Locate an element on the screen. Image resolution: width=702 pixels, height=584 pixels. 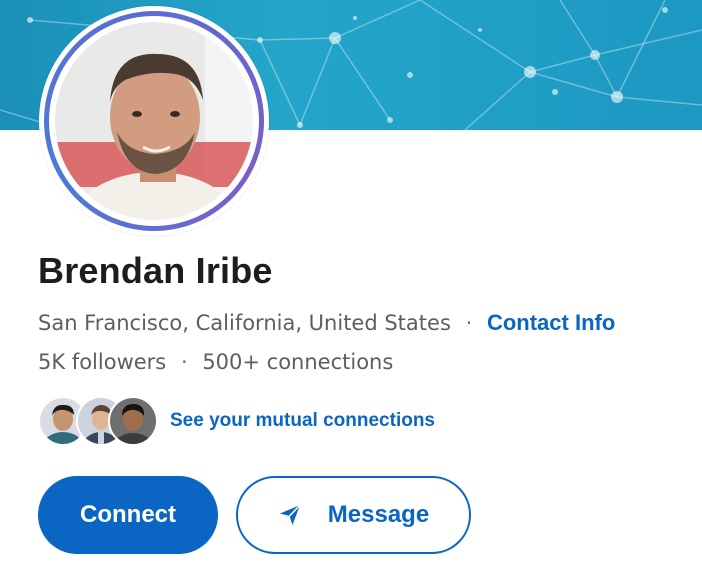
network-stats: 5K followers · 500+ connections is located at coordinates (215, 362).